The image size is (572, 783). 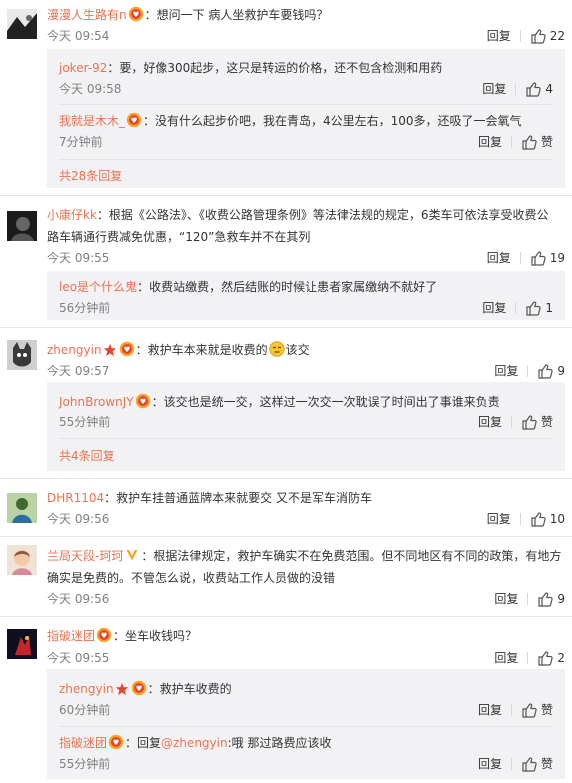 What do you see at coordinates (322, 215) in the screenshot?
I see `comment-text: ：根据《公路法》、《收费公路管理条例》等法律法规的规定，6类车可依法享受收费公` at bounding box center [322, 215].